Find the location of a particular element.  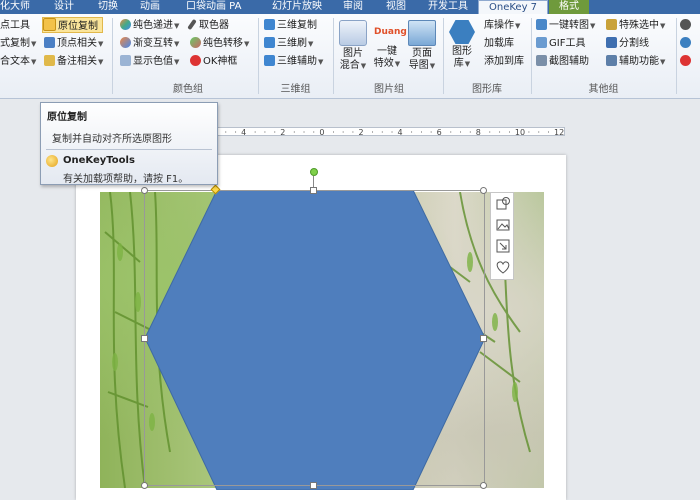

resize-handle-bottom is located at coordinates (313, 485).